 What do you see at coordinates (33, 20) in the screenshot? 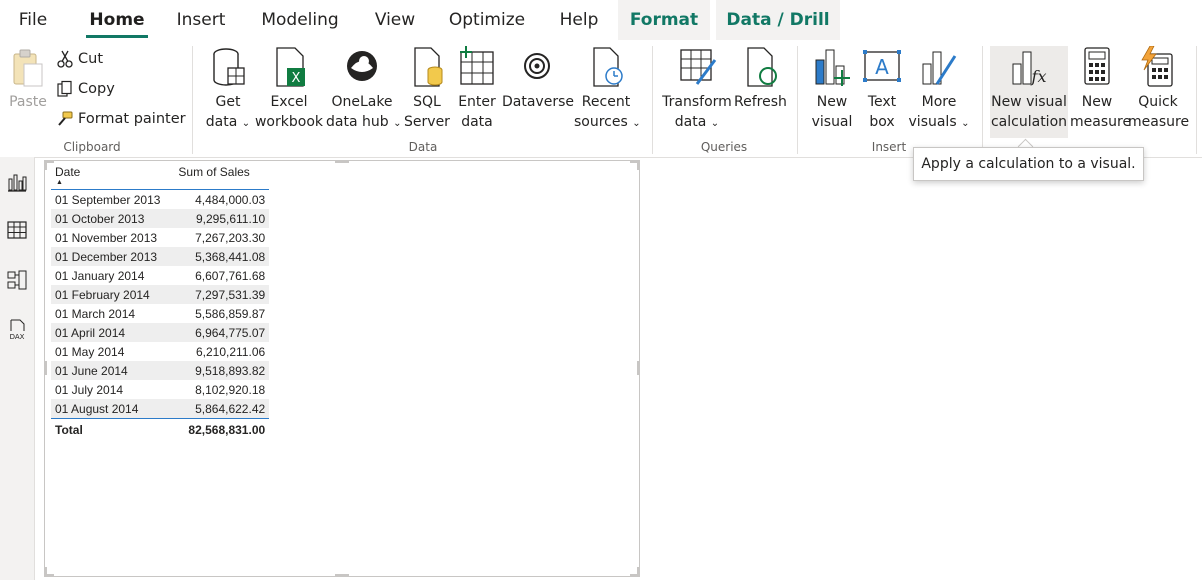
I see `tab-file: File` at bounding box center [33, 20].